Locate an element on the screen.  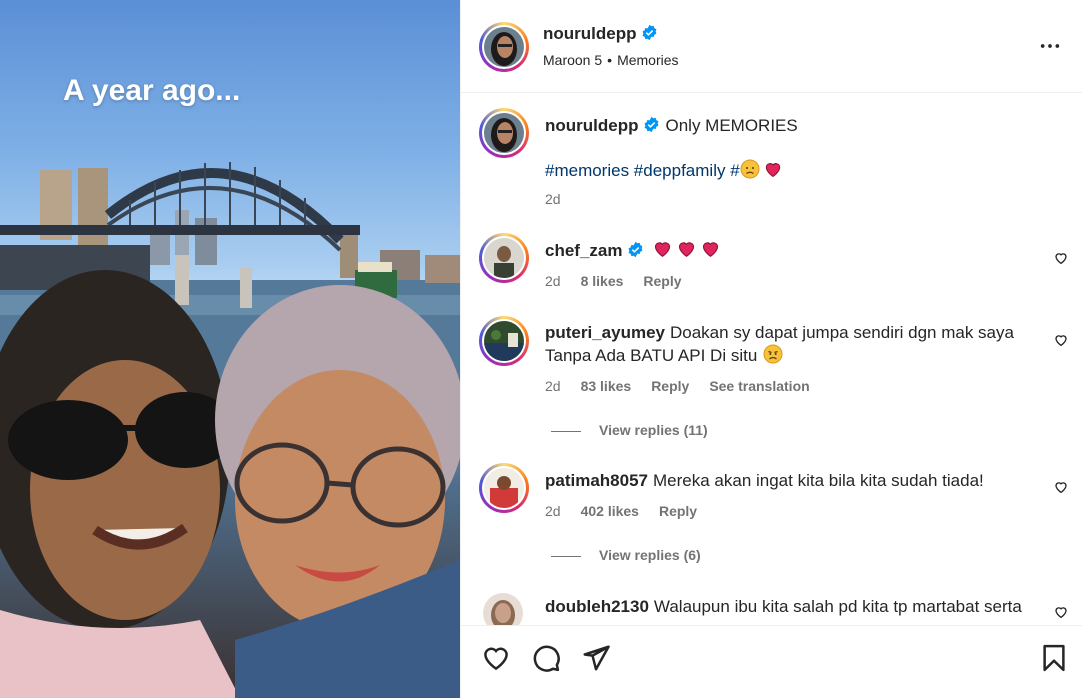
disappointed-face-icon is located at coordinates (750, 169).